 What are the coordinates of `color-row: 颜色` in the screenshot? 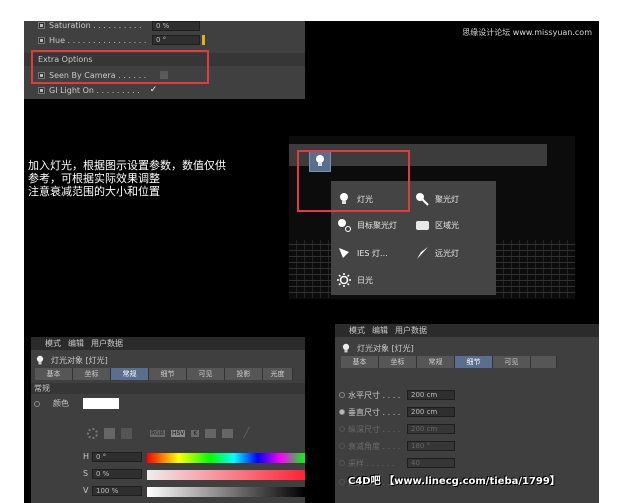 It's located at (76, 403).